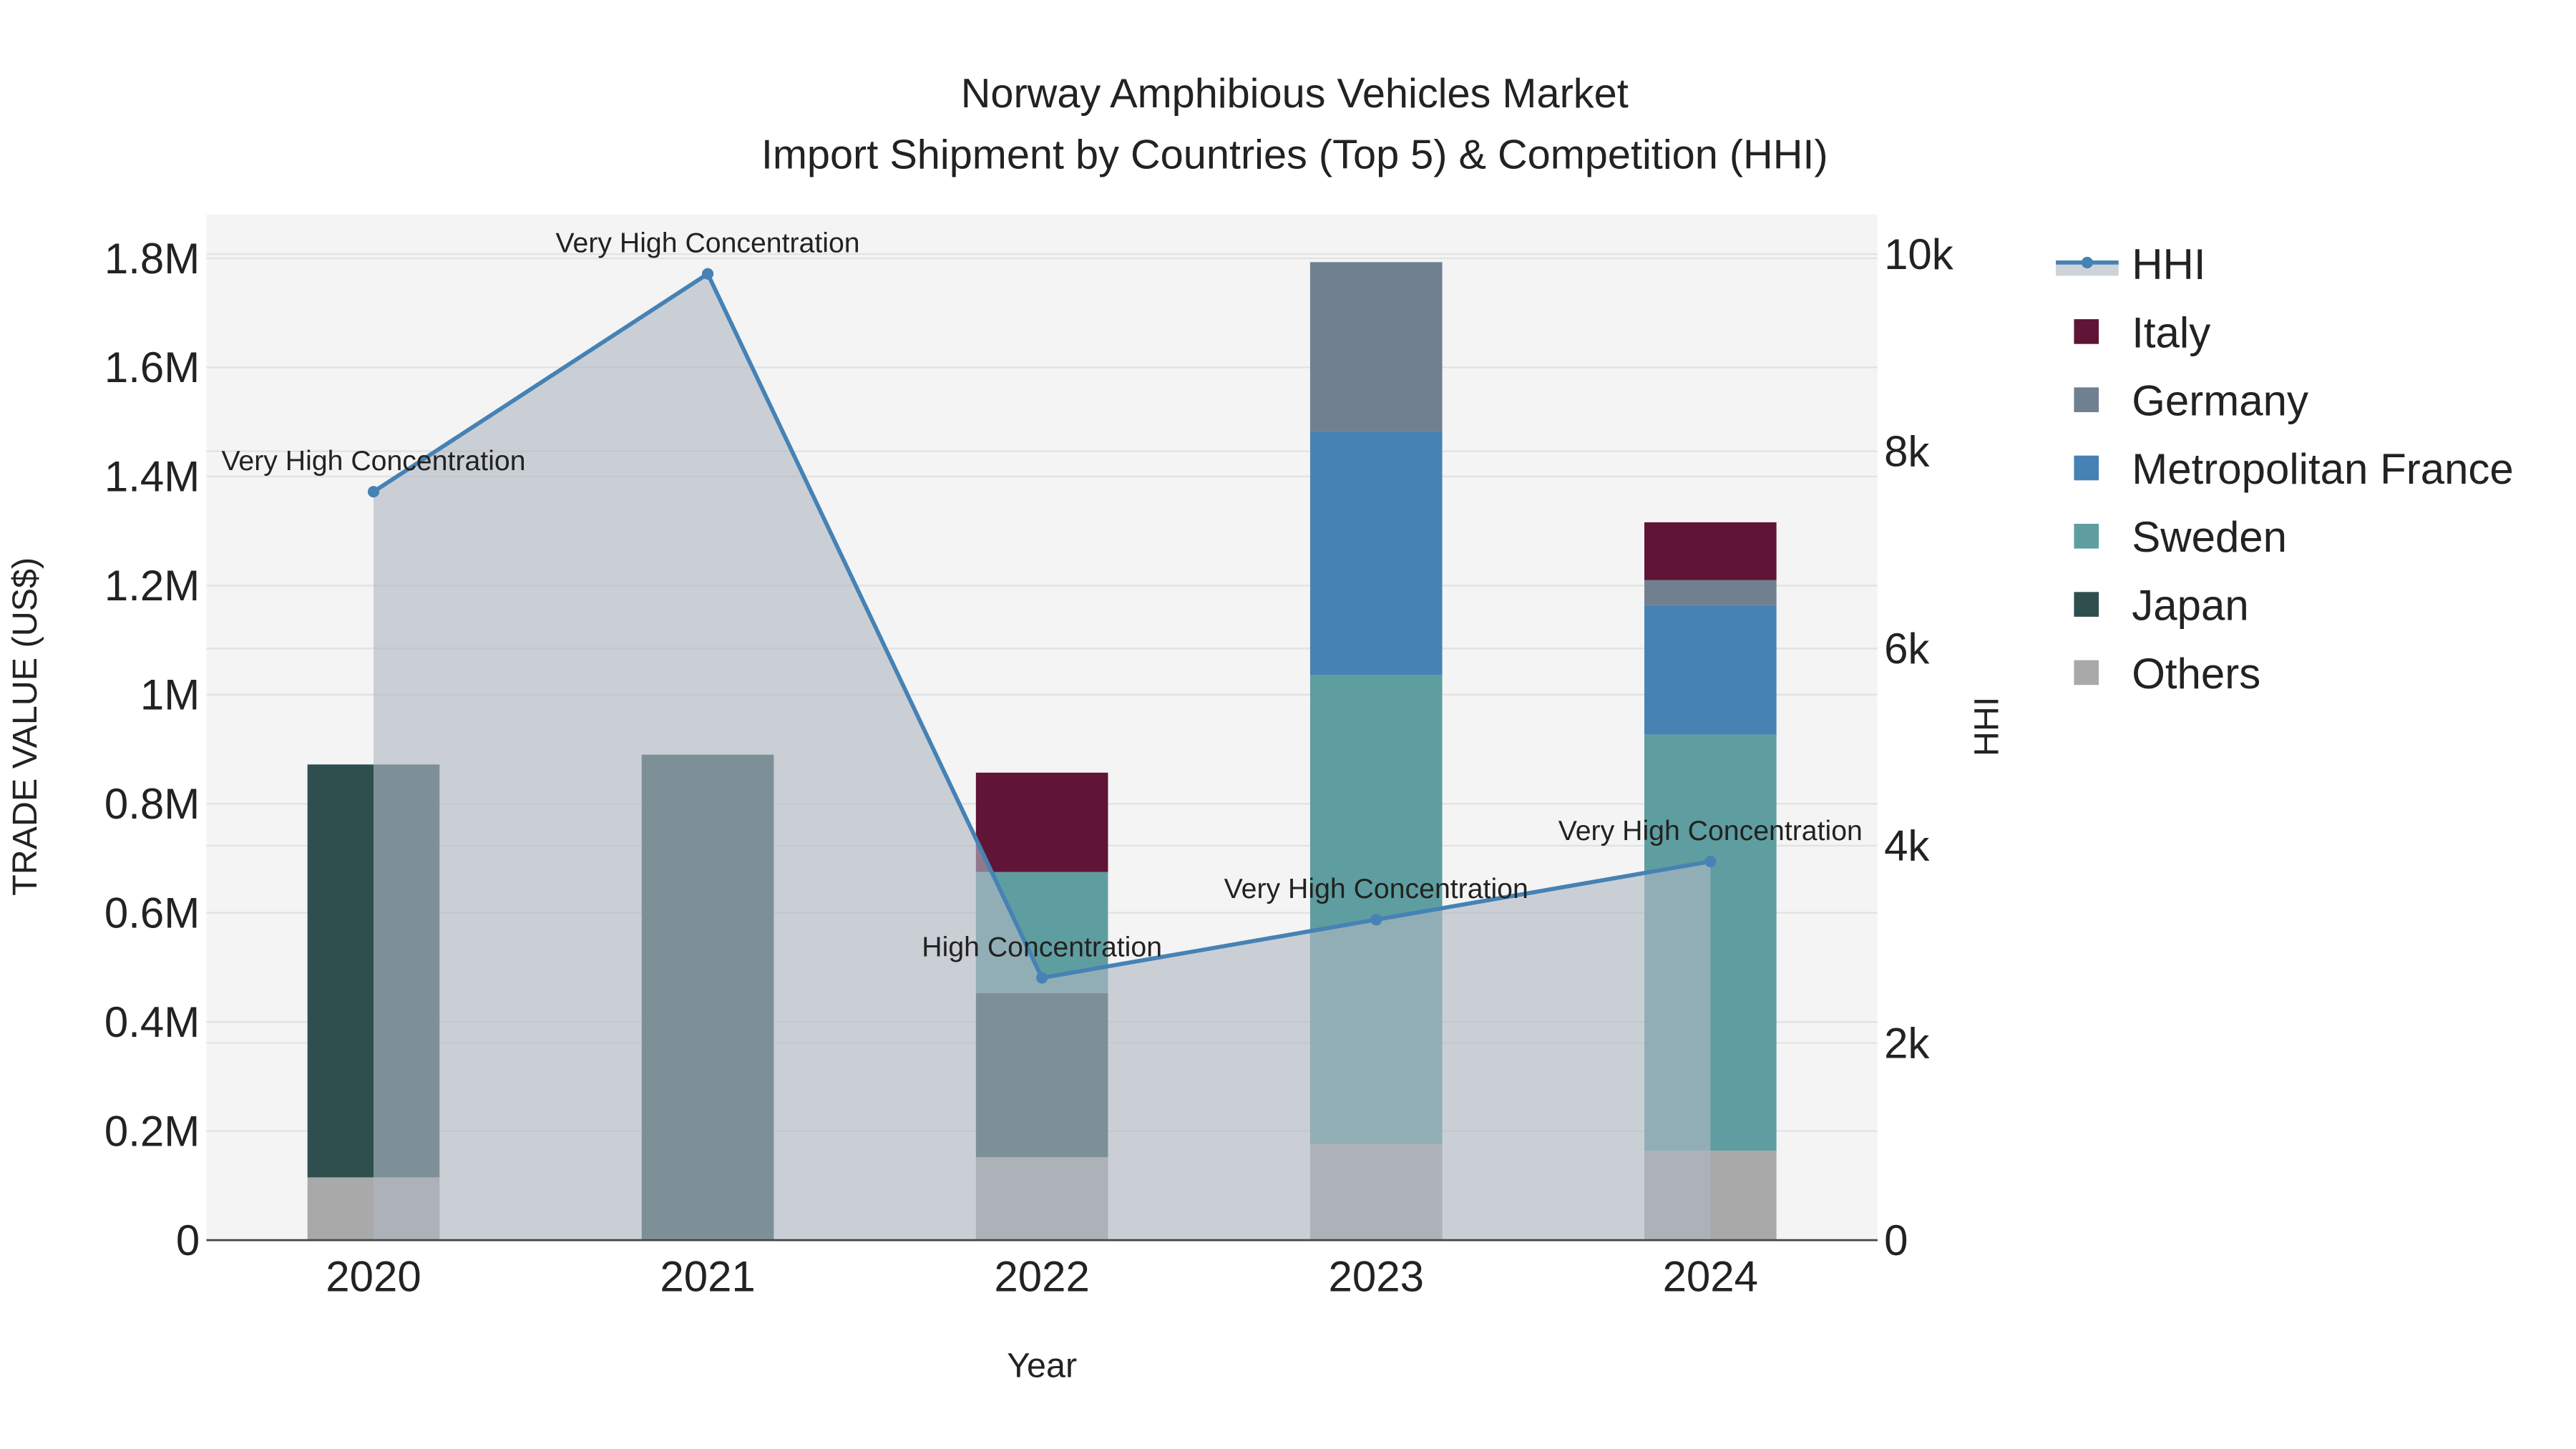  I want to click on legend-swatch-sweden, so click(2086, 536).